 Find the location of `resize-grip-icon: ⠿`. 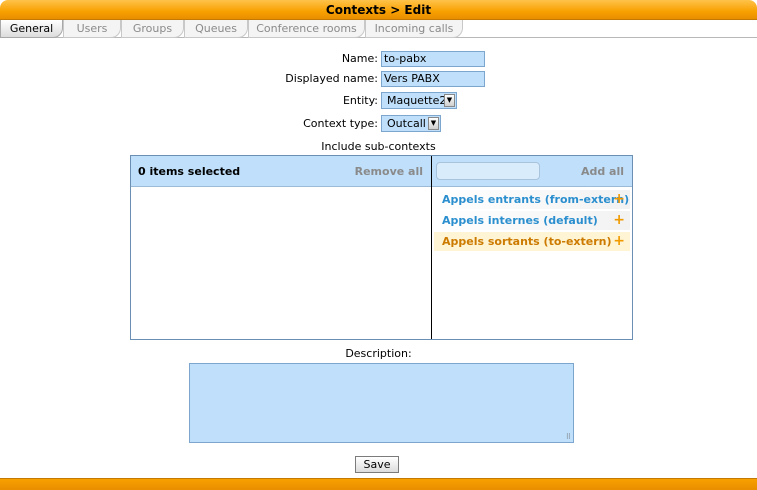

resize-grip-icon: ⠿ is located at coordinates (568, 437).